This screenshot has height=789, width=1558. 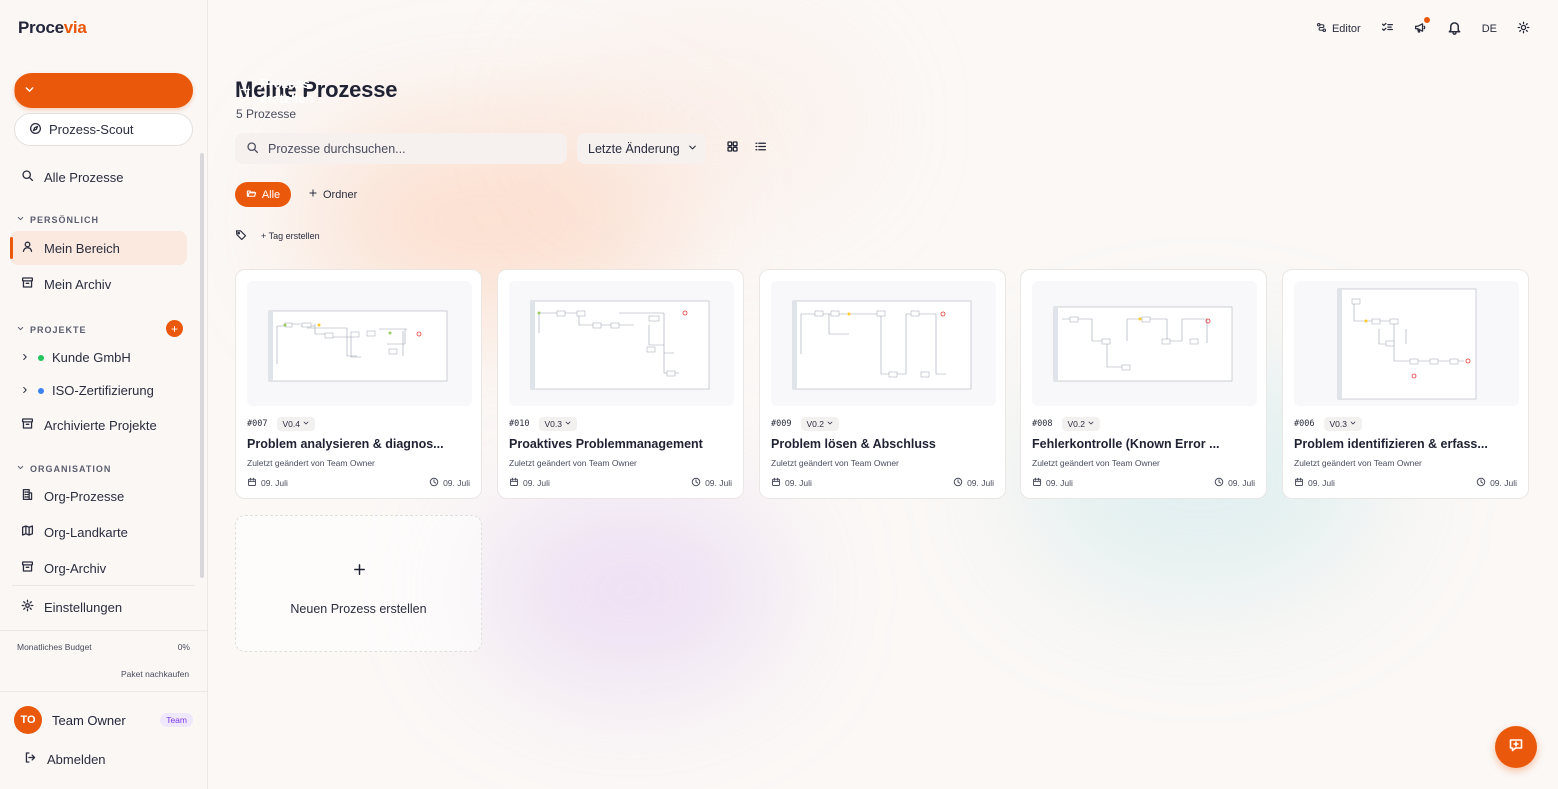 What do you see at coordinates (104, 630) in the screenshot?
I see `divider` at bounding box center [104, 630].